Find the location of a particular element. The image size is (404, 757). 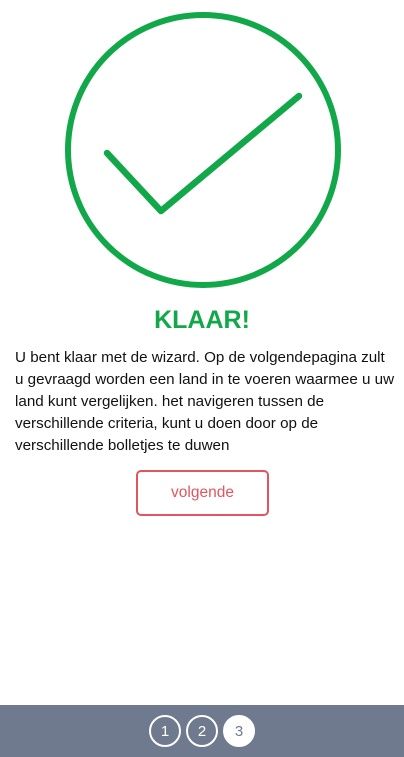

completion-title: KLAAR! is located at coordinates (202, 320).